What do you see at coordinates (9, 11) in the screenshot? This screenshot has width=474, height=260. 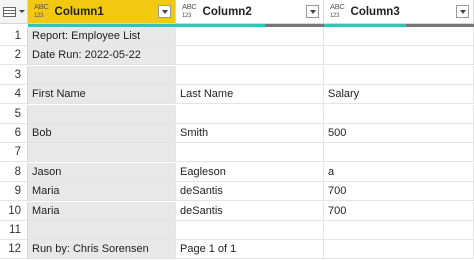 I see `table-icon` at bounding box center [9, 11].